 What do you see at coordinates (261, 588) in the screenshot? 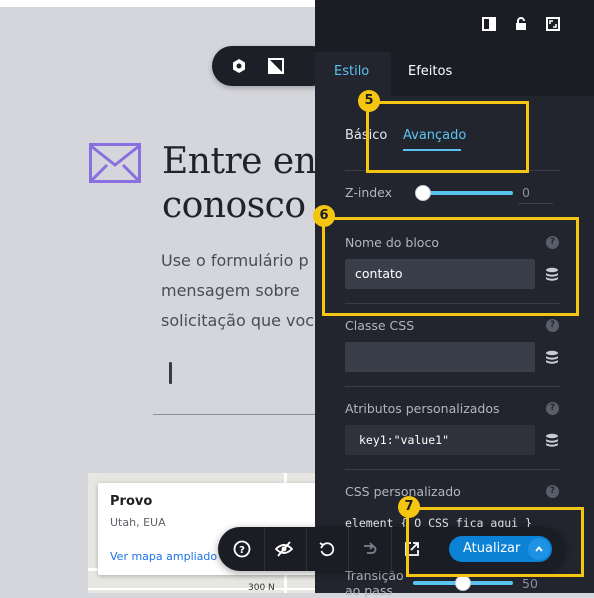
I see `map-street-label: 300 N` at bounding box center [261, 588].